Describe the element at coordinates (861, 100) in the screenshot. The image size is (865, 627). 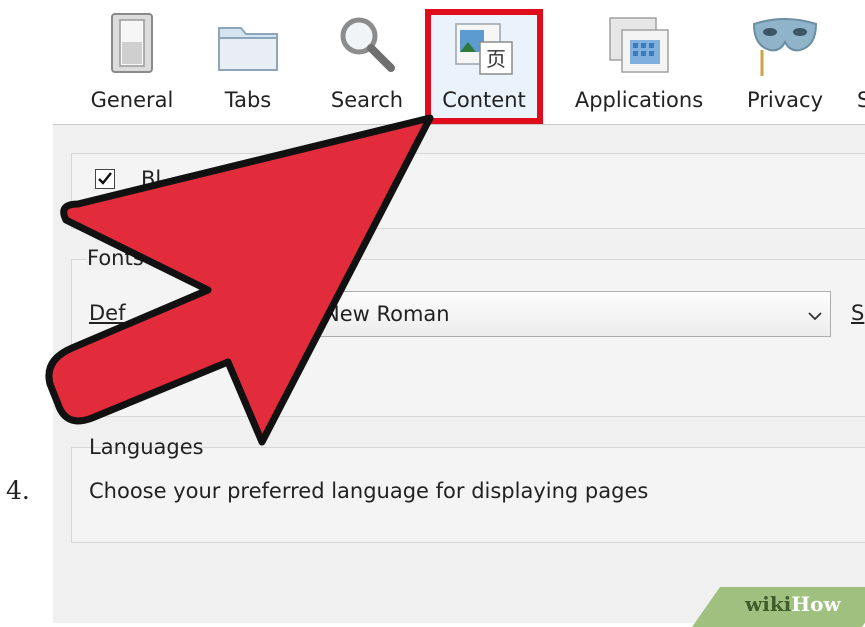
I see `toolbar-label-security: S` at that location.